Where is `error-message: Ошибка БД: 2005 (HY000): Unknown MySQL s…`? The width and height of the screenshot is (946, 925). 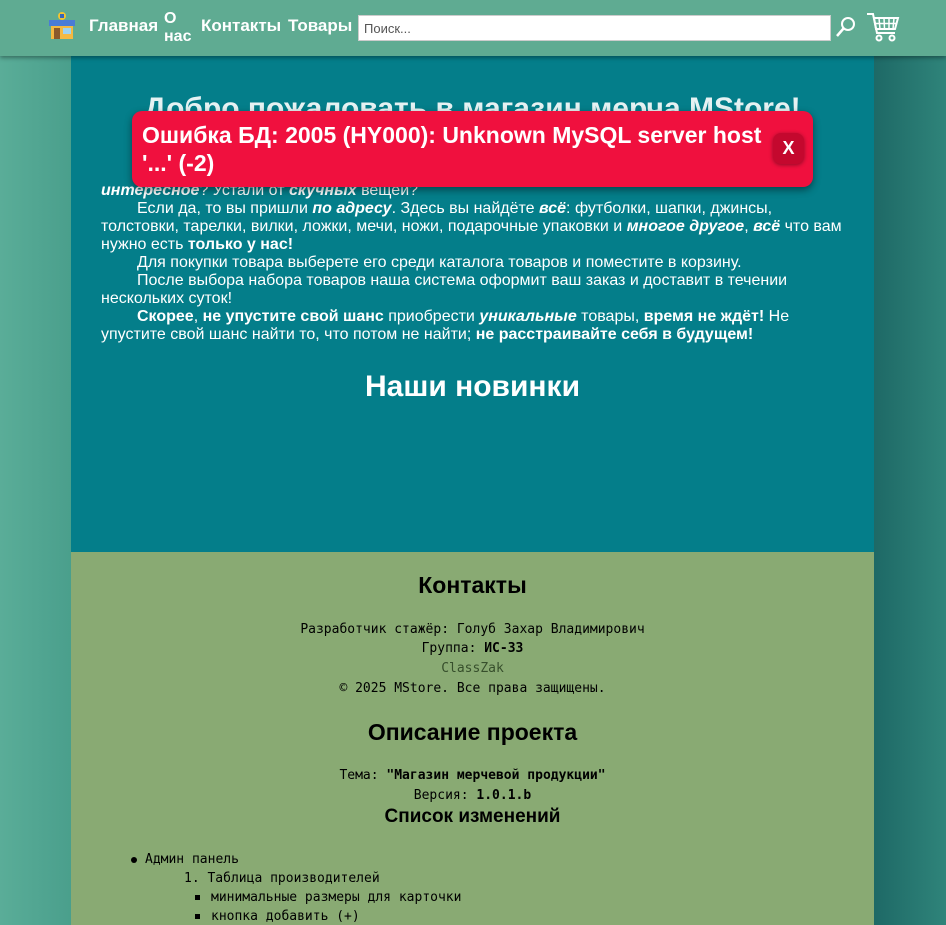 error-message: Ошибка БД: 2005 (HY000): Unknown MySQL s… is located at coordinates (452, 149).